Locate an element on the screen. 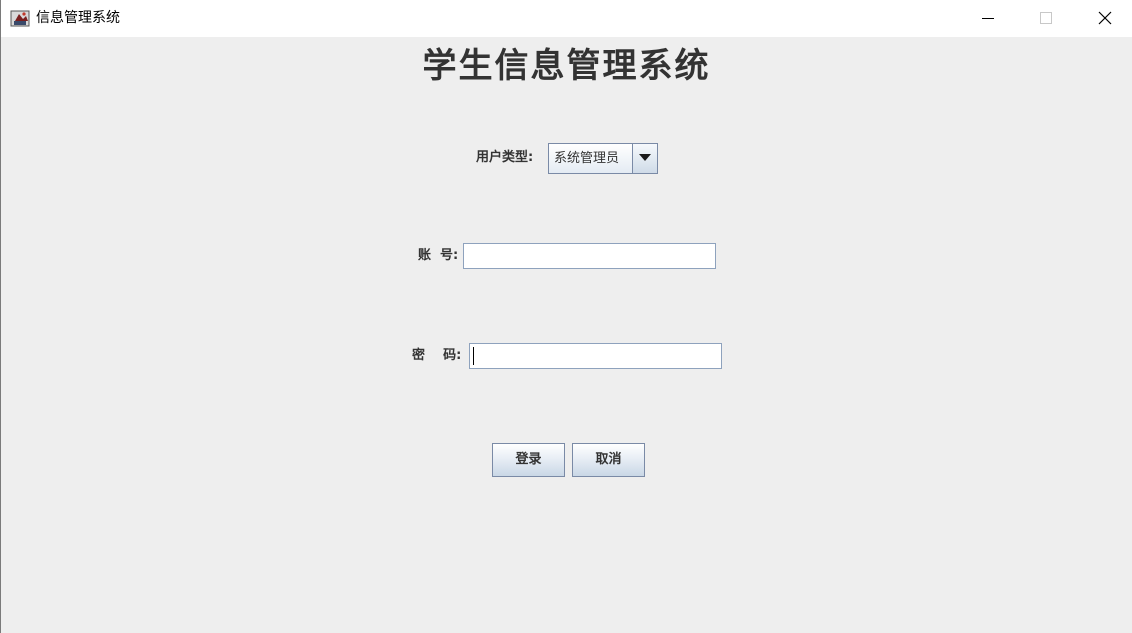 The height and width of the screenshot is (633, 1132). user-type-dropdown: 系统管理员 is located at coordinates (603, 158).